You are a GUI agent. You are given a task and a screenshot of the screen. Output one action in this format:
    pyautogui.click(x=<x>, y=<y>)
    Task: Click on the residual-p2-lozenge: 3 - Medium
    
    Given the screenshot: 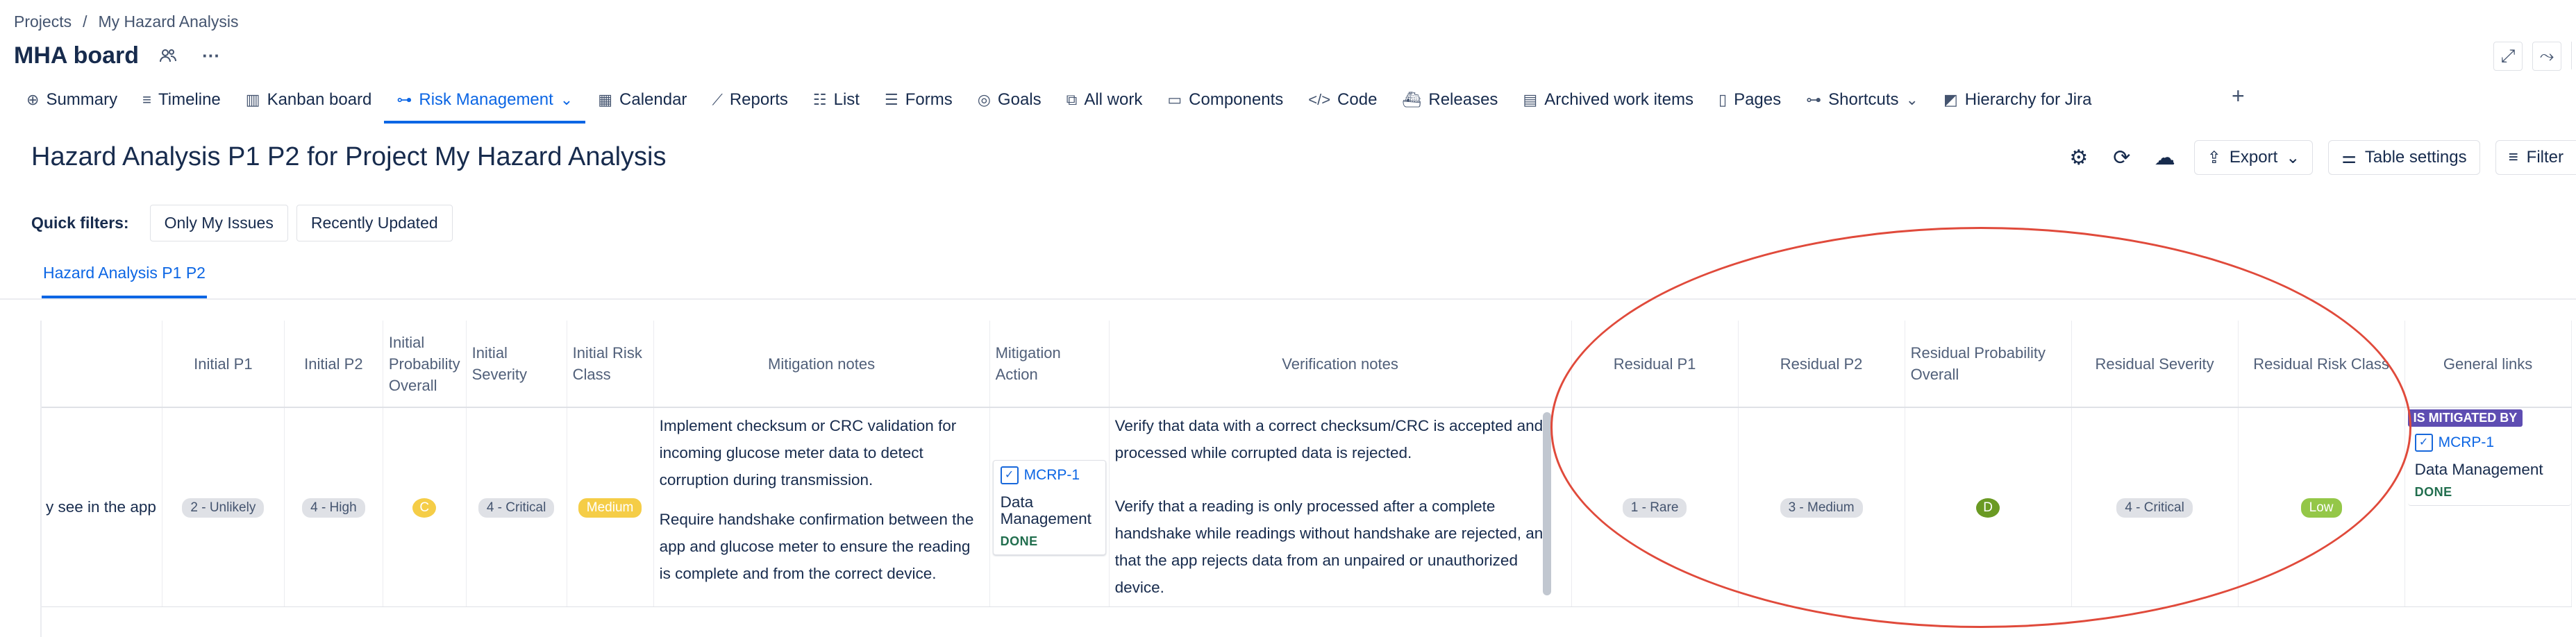 What is the action you would take?
    pyautogui.click(x=1821, y=508)
    